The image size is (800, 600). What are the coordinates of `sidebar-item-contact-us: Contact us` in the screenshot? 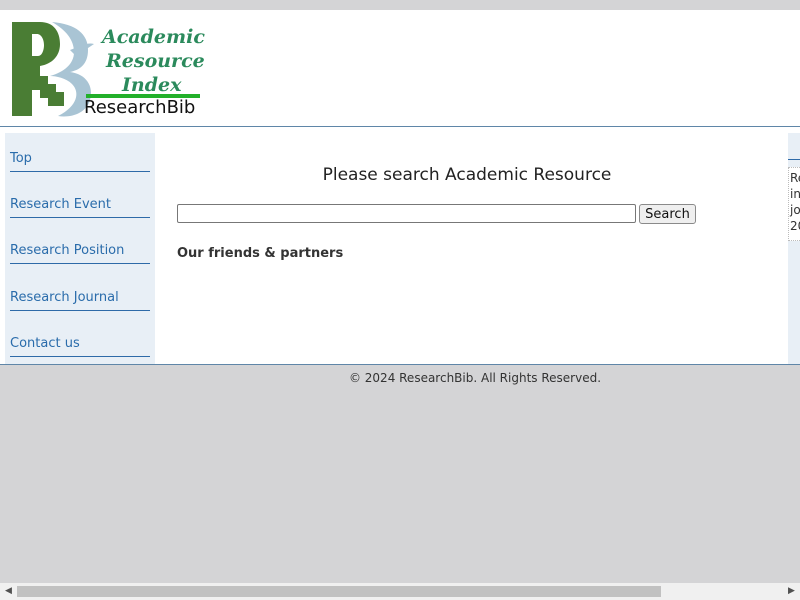 It's located at (80, 344).